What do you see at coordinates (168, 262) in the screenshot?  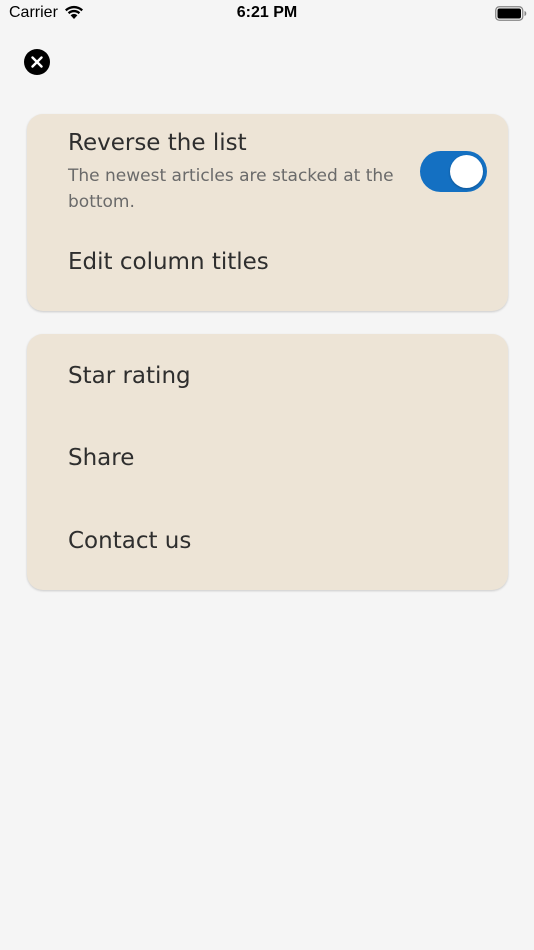 I see `edit-column-titles-label: Edit column titles` at bounding box center [168, 262].